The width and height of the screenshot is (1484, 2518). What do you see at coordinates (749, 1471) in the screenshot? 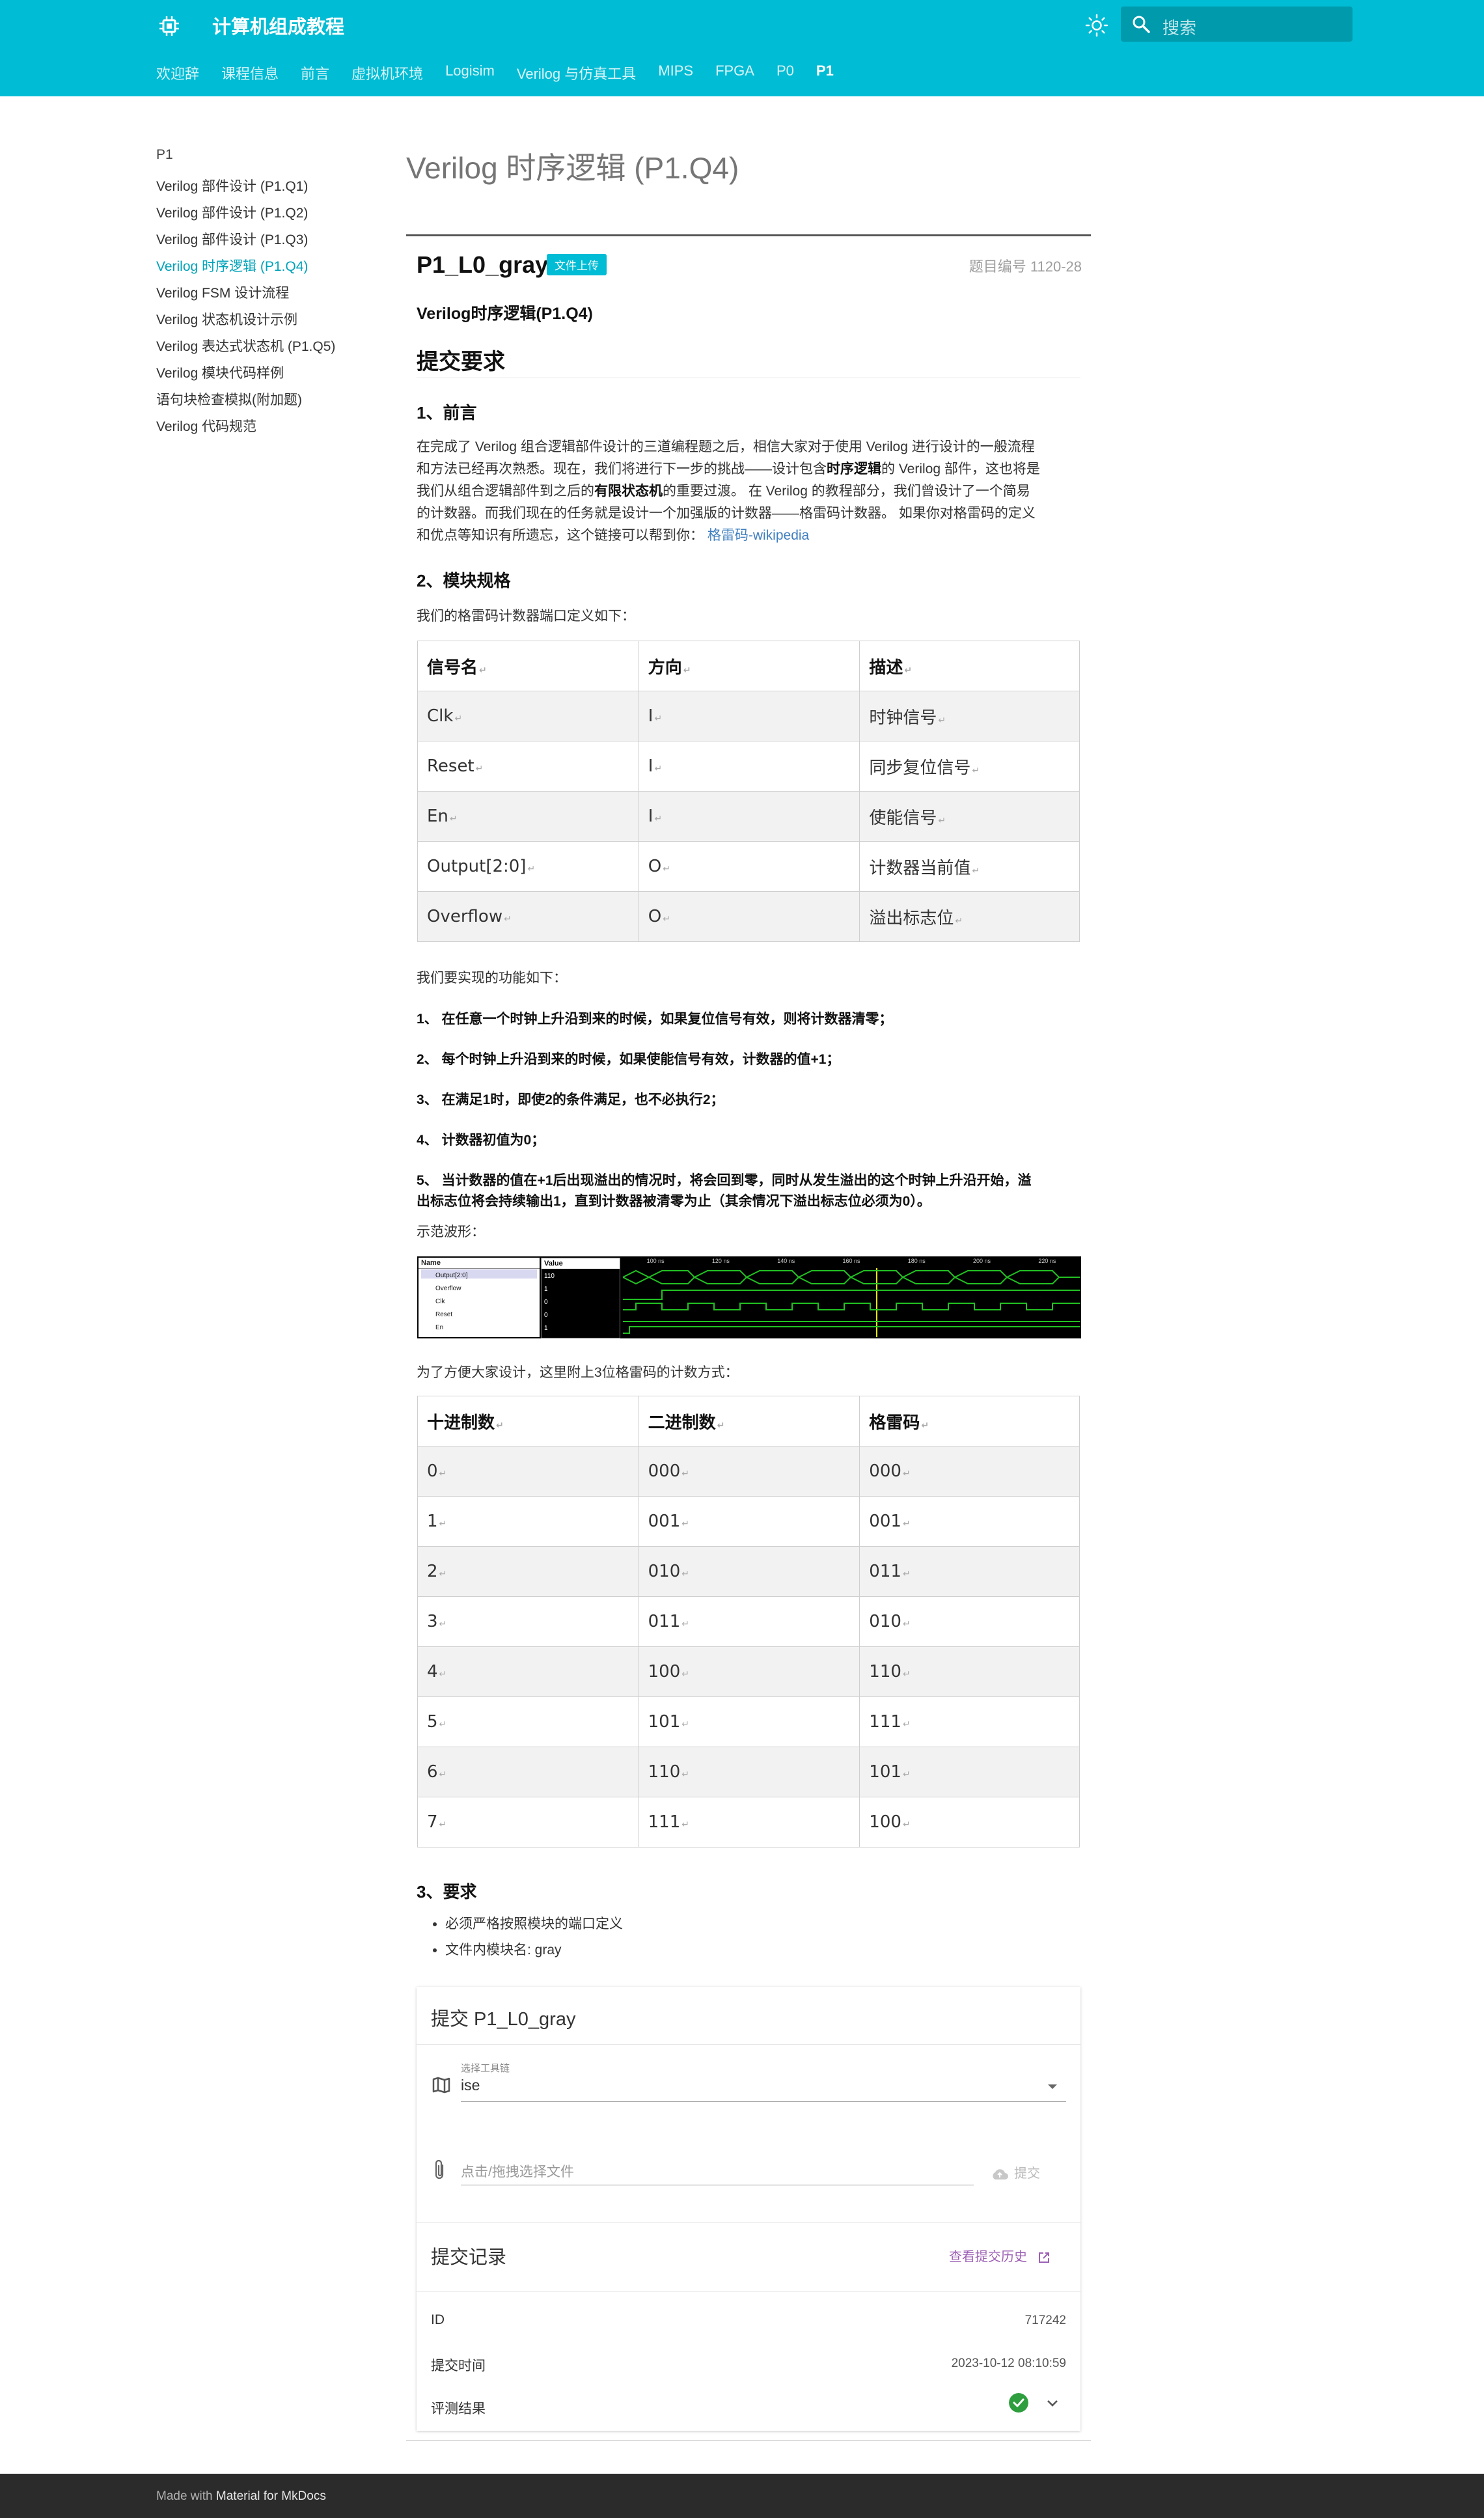
I see `table-cell: 000 ↵` at bounding box center [749, 1471].